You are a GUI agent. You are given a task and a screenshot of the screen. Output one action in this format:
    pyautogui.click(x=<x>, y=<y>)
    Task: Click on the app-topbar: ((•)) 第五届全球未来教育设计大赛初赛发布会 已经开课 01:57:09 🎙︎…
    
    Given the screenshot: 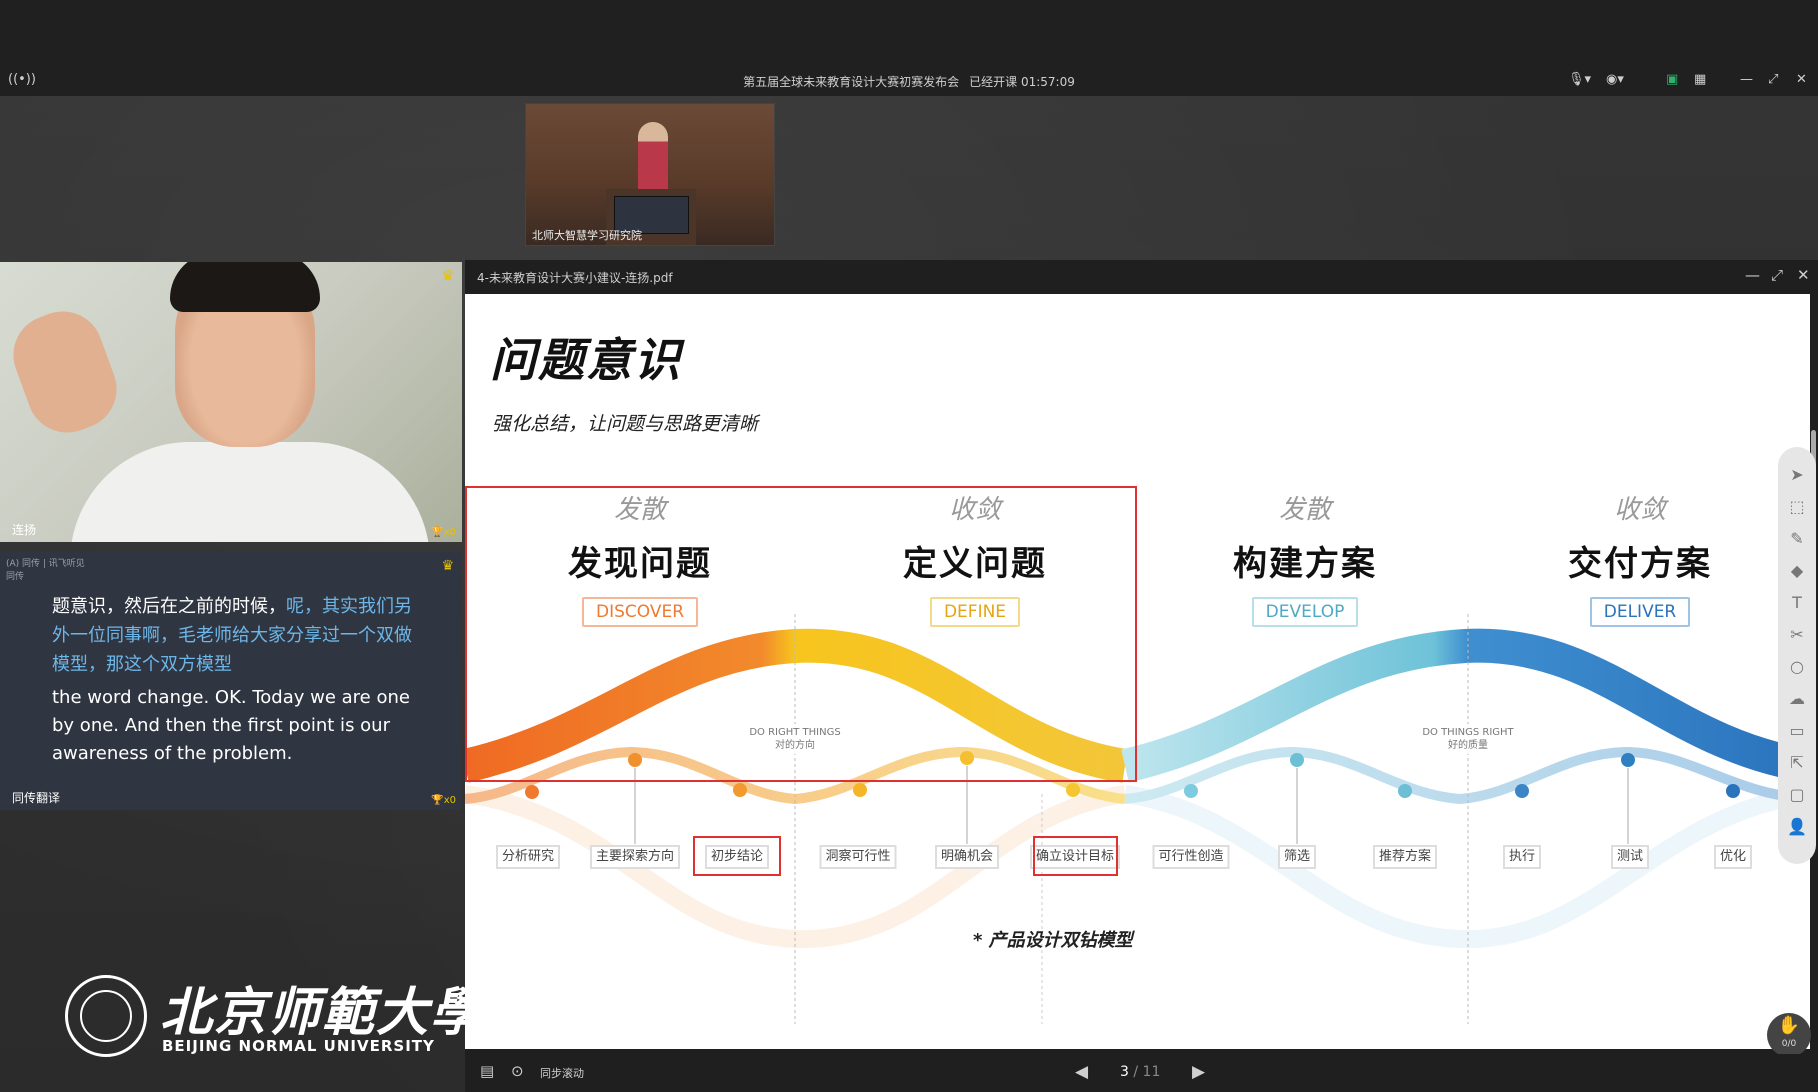 What is the action you would take?
    pyautogui.click(x=909, y=48)
    